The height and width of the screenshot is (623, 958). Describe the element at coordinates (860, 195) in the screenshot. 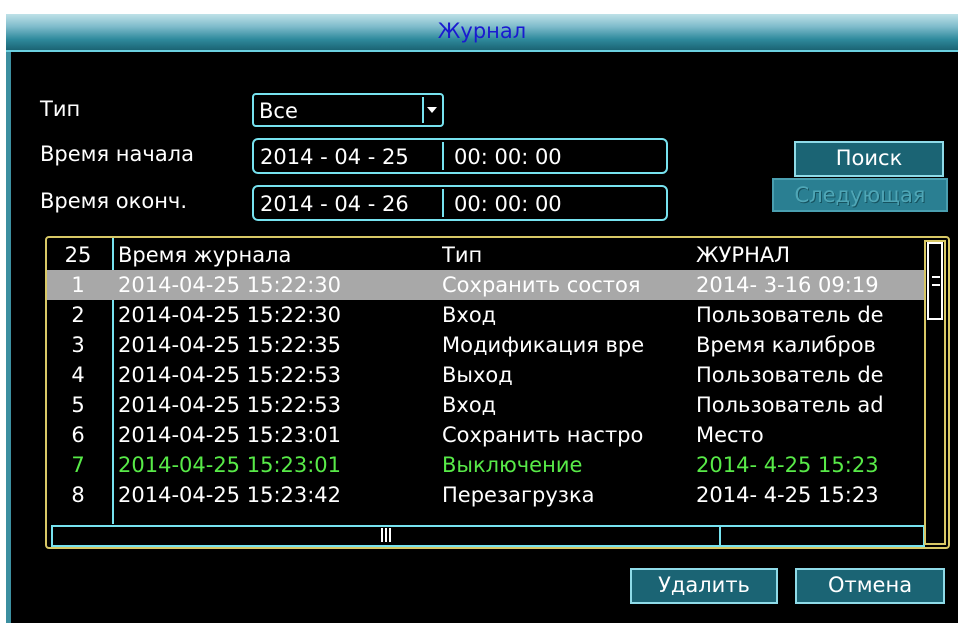

I see `next-button: Следующая` at that location.